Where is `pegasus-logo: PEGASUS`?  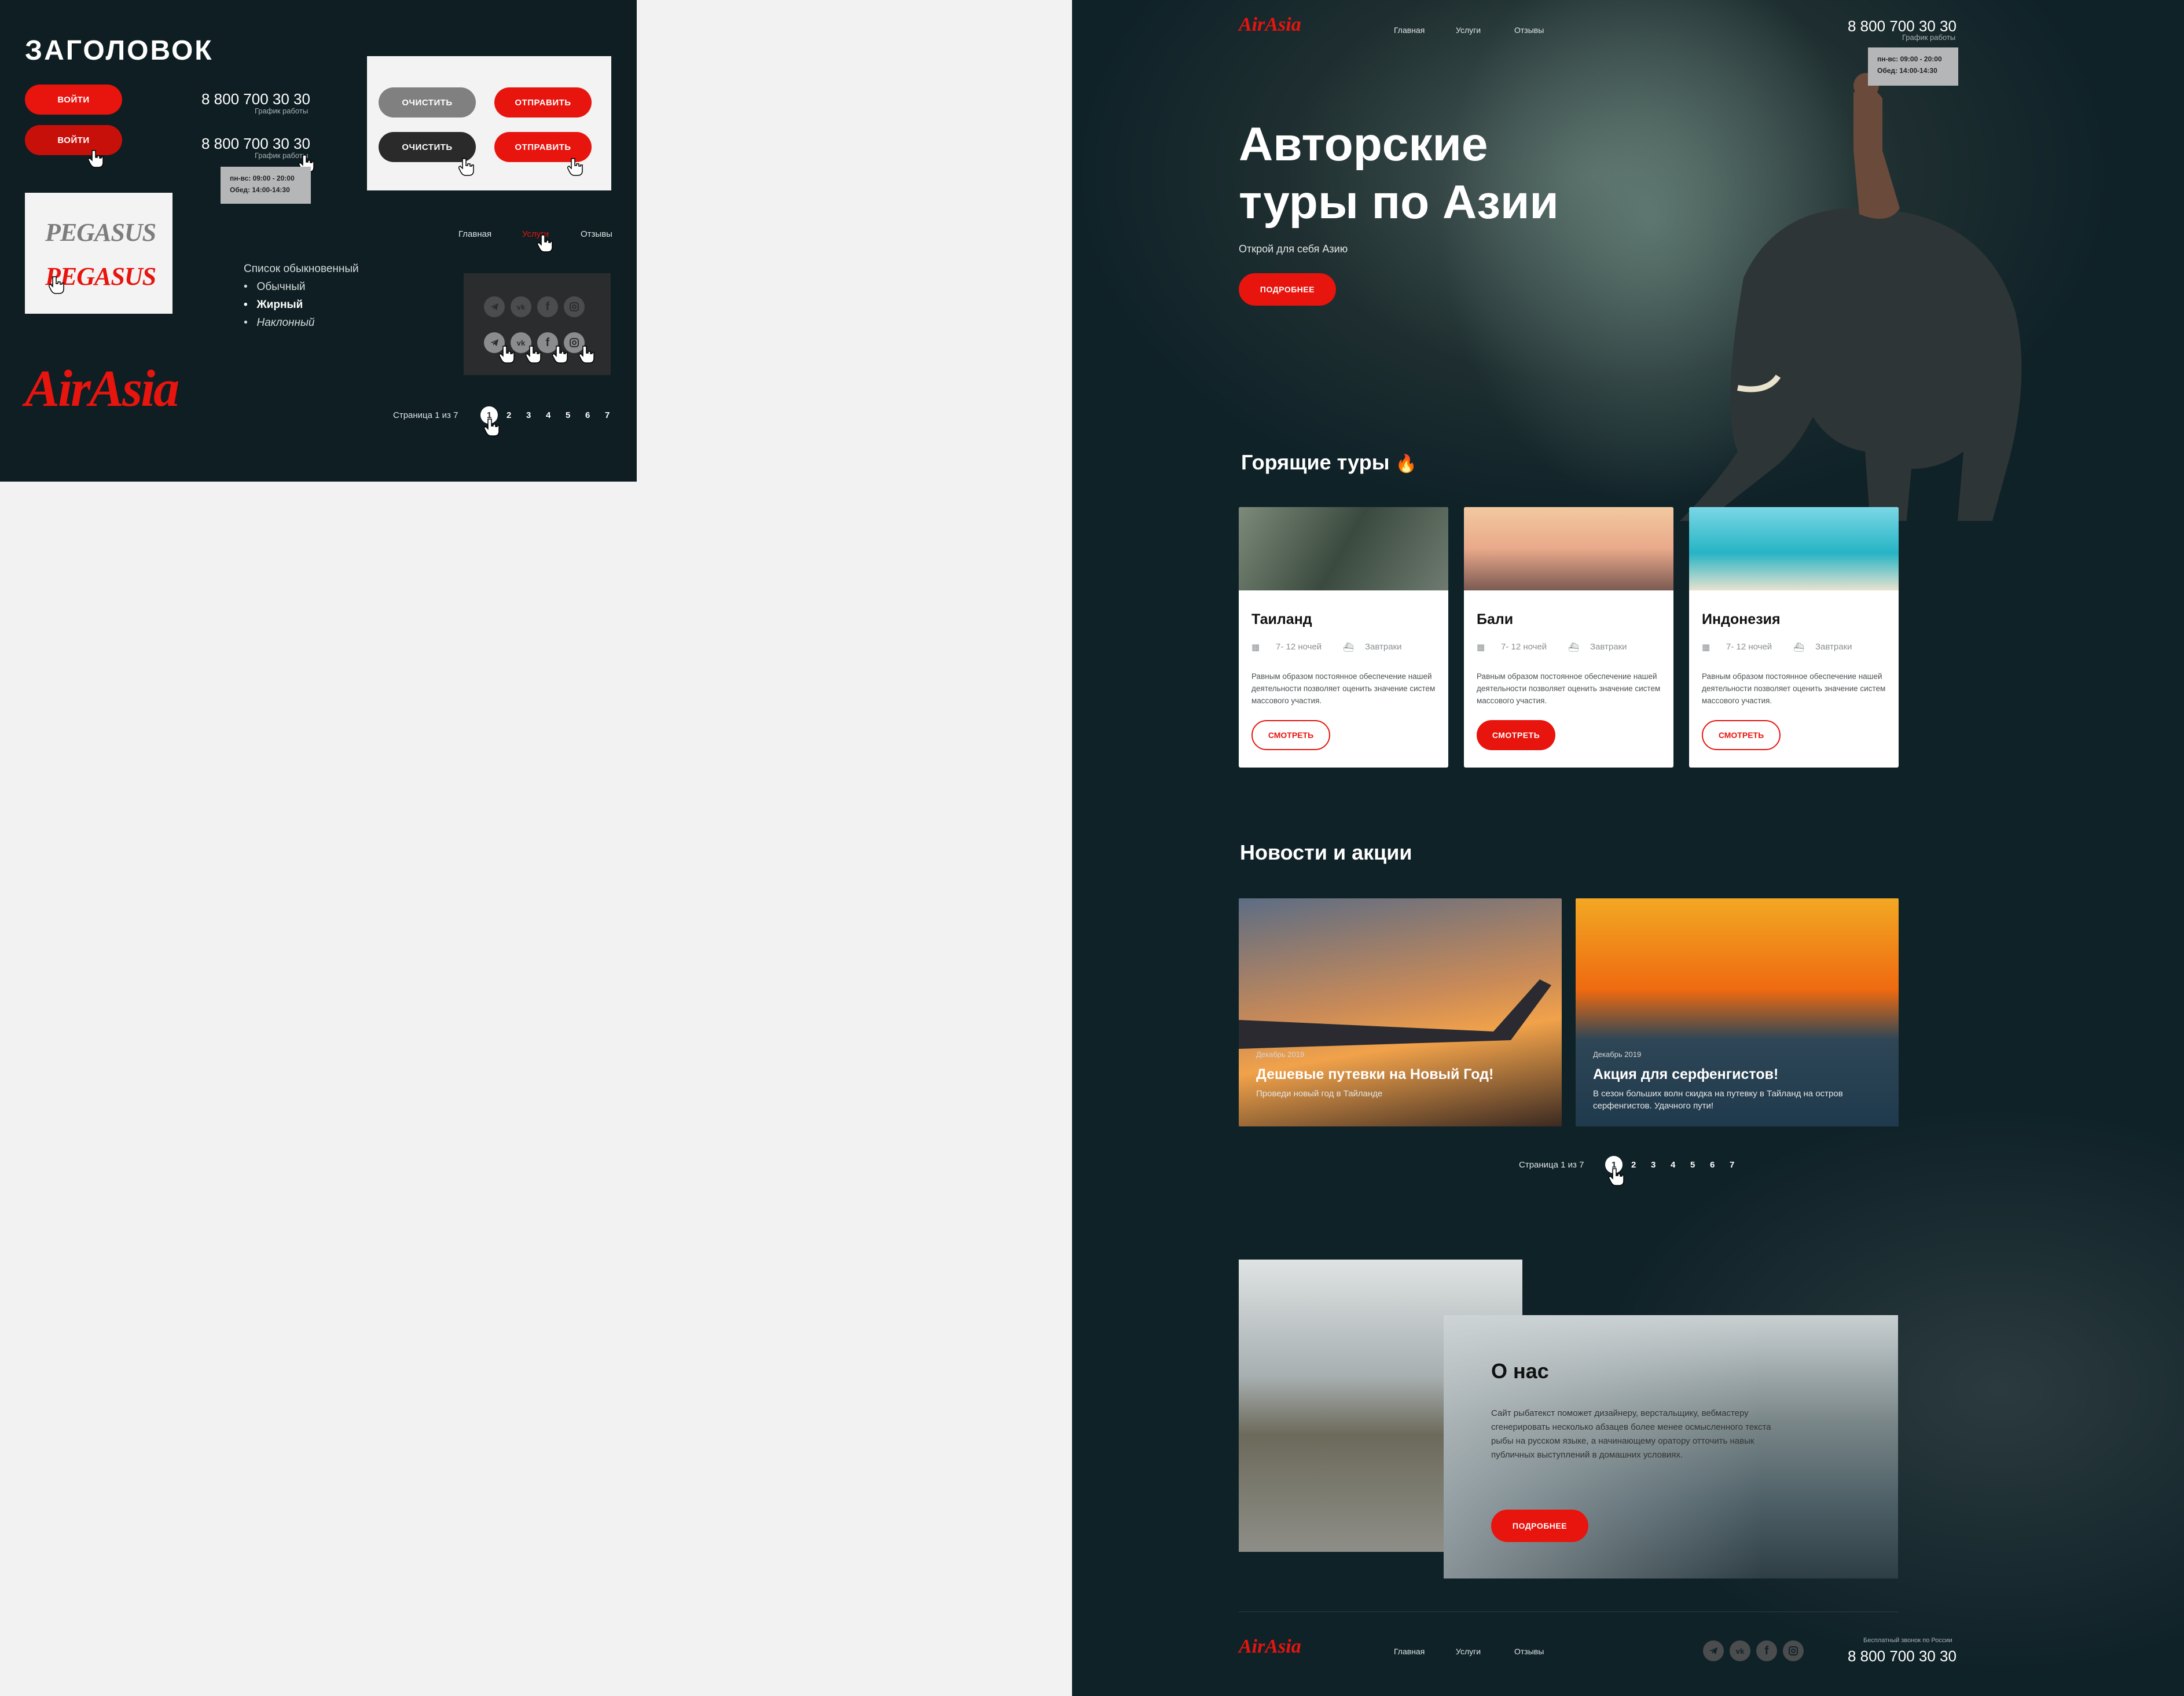
pegasus-logo: PEGASUS is located at coordinates (100, 233).